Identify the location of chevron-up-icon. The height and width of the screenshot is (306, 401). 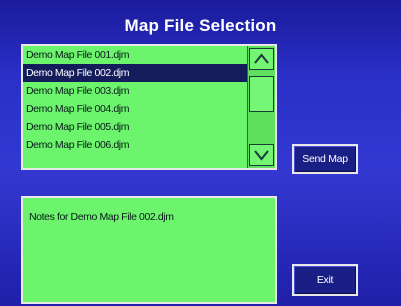
(261, 58).